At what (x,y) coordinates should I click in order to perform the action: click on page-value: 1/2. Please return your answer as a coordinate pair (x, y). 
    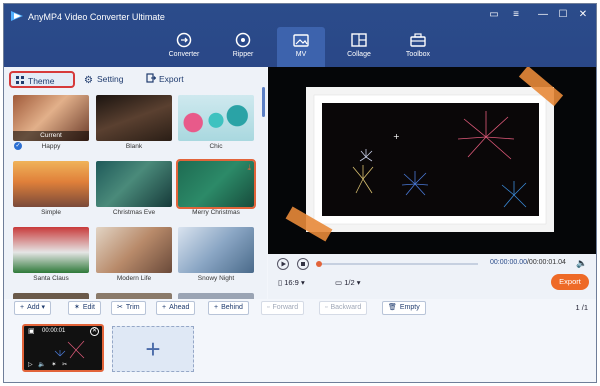
    Looking at the image, I should click on (349, 282).